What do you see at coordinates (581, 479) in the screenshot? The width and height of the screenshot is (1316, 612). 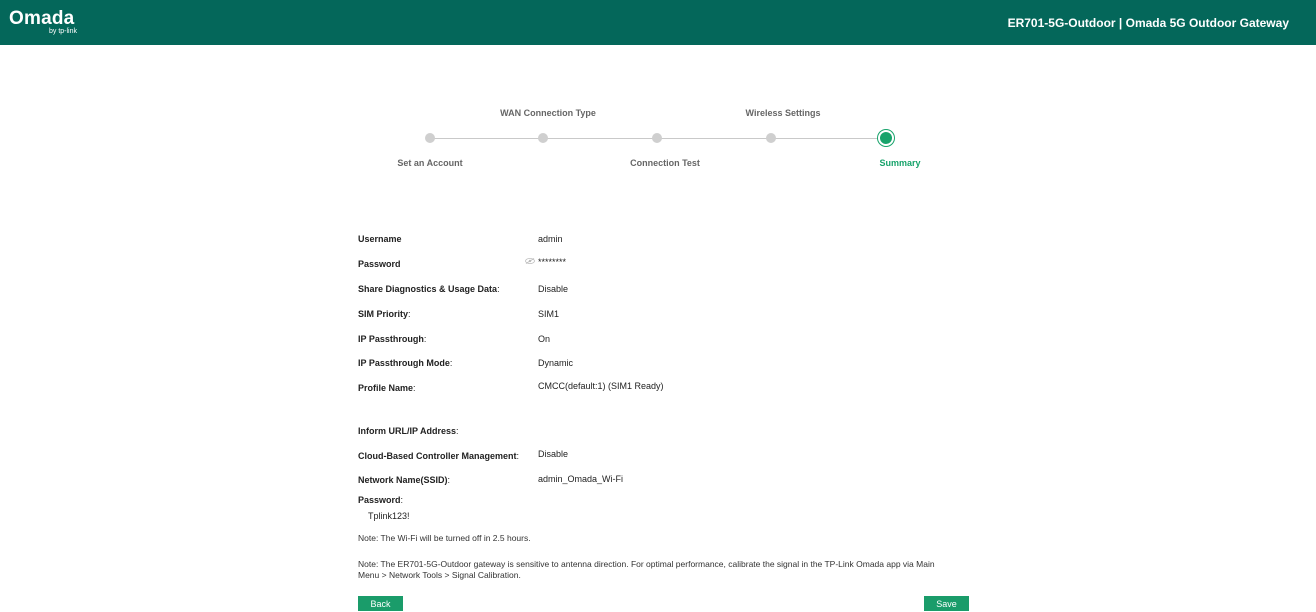 I see `ssid-value: admin_Omada_Wi-Fi` at bounding box center [581, 479].